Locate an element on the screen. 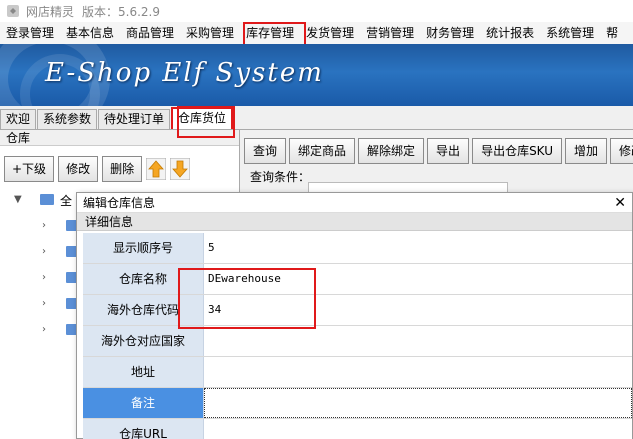 This screenshot has height=439, width=633. app-logo-icon is located at coordinates (13, 11).